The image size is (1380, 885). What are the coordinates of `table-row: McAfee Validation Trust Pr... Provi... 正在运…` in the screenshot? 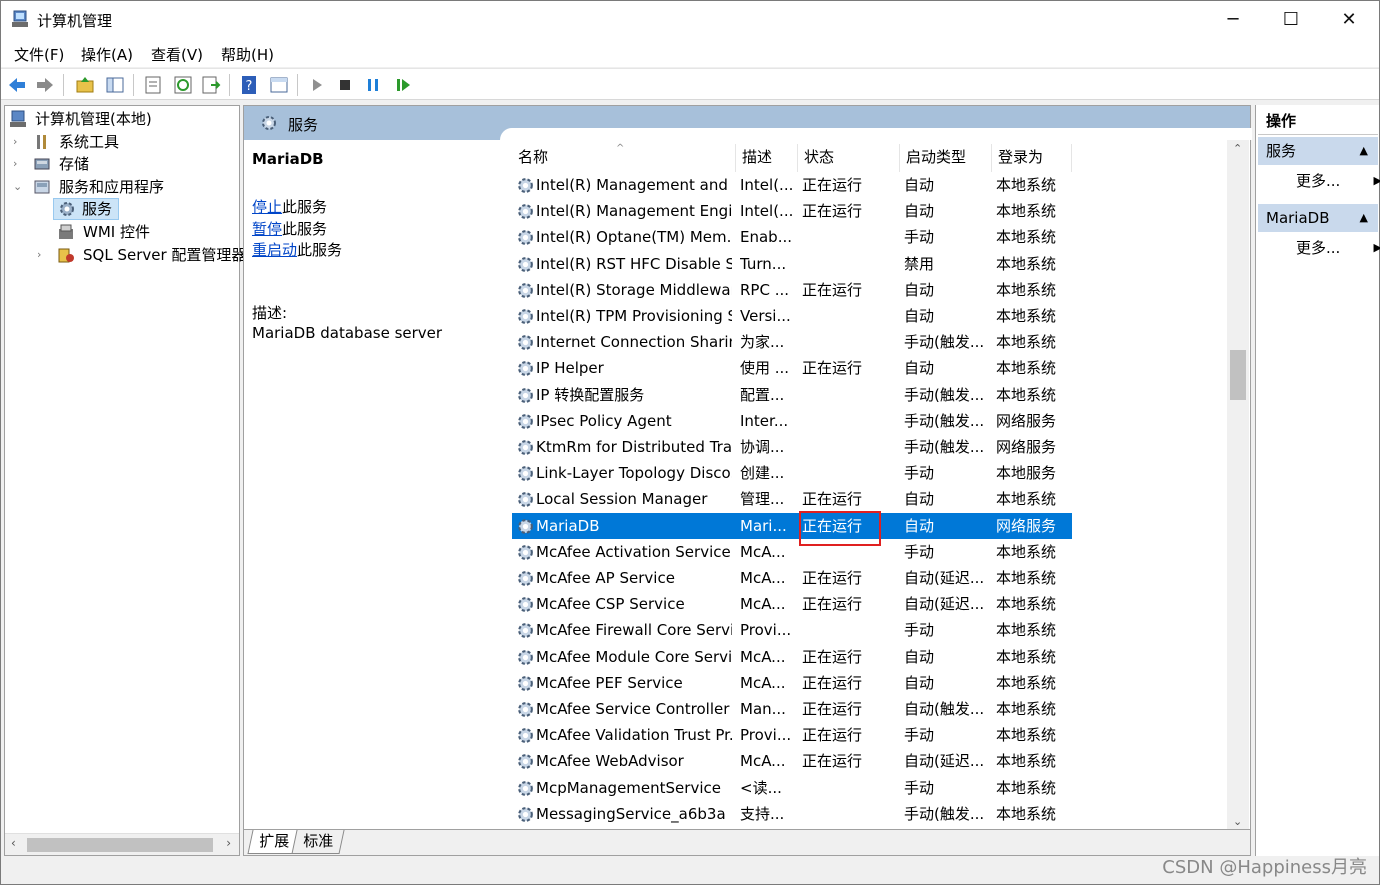 It's located at (792, 735).